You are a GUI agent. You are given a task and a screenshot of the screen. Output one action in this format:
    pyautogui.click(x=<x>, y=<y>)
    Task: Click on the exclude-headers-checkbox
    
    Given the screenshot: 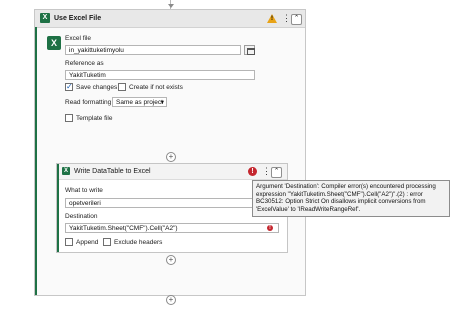 What is the action you would take?
    pyautogui.click(x=107, y=242)
    